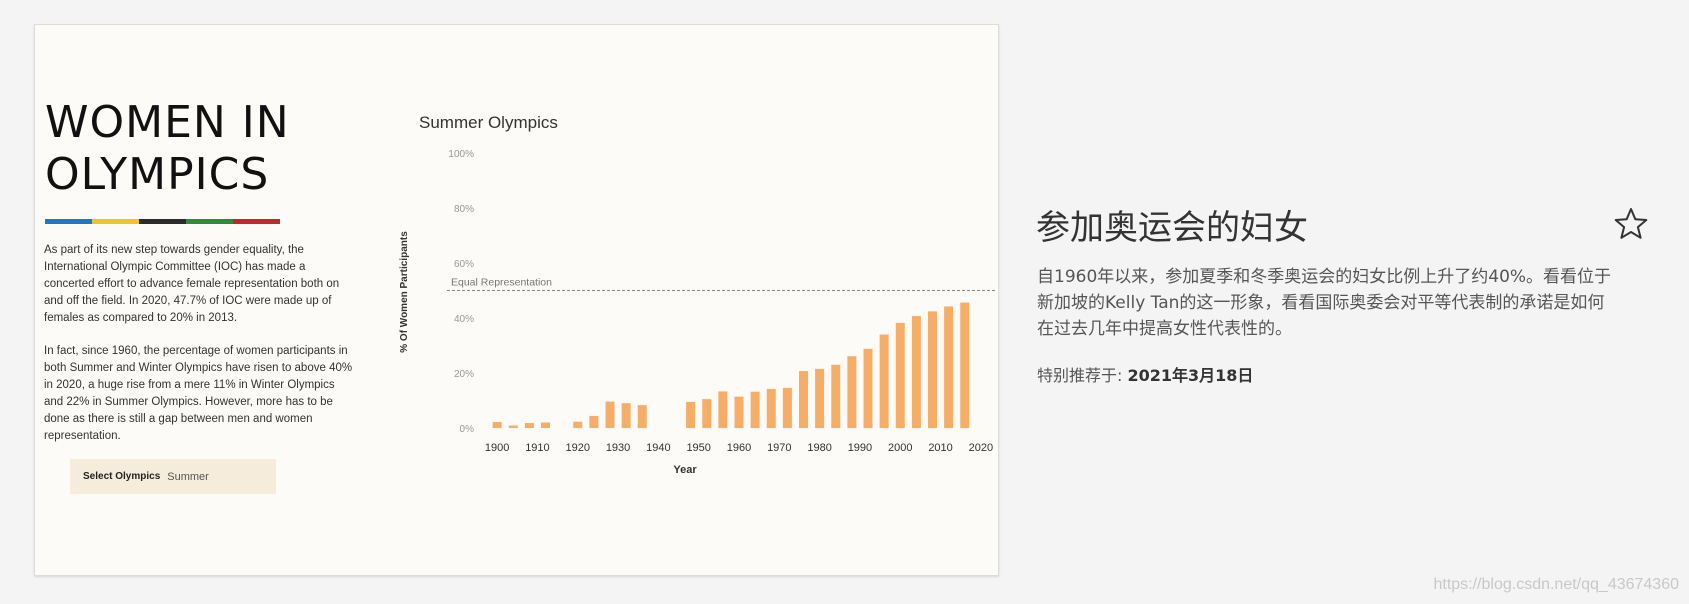  What do you see at coordinates (467, 429) in the screenshot?
I see `y-tick-label: 0%` at bounding box center [467, 429].